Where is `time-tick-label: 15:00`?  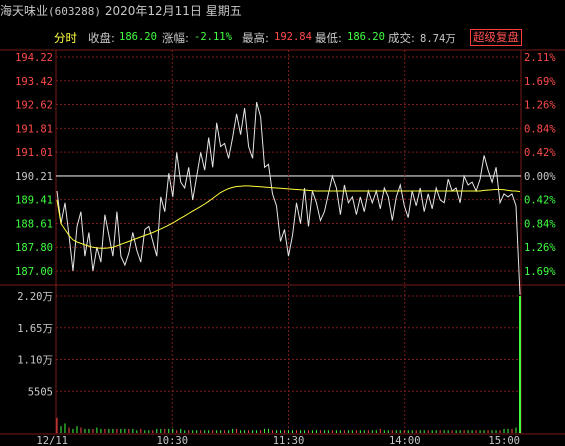 time-tick-label: 15:00 is located at coordinates (504, 440).